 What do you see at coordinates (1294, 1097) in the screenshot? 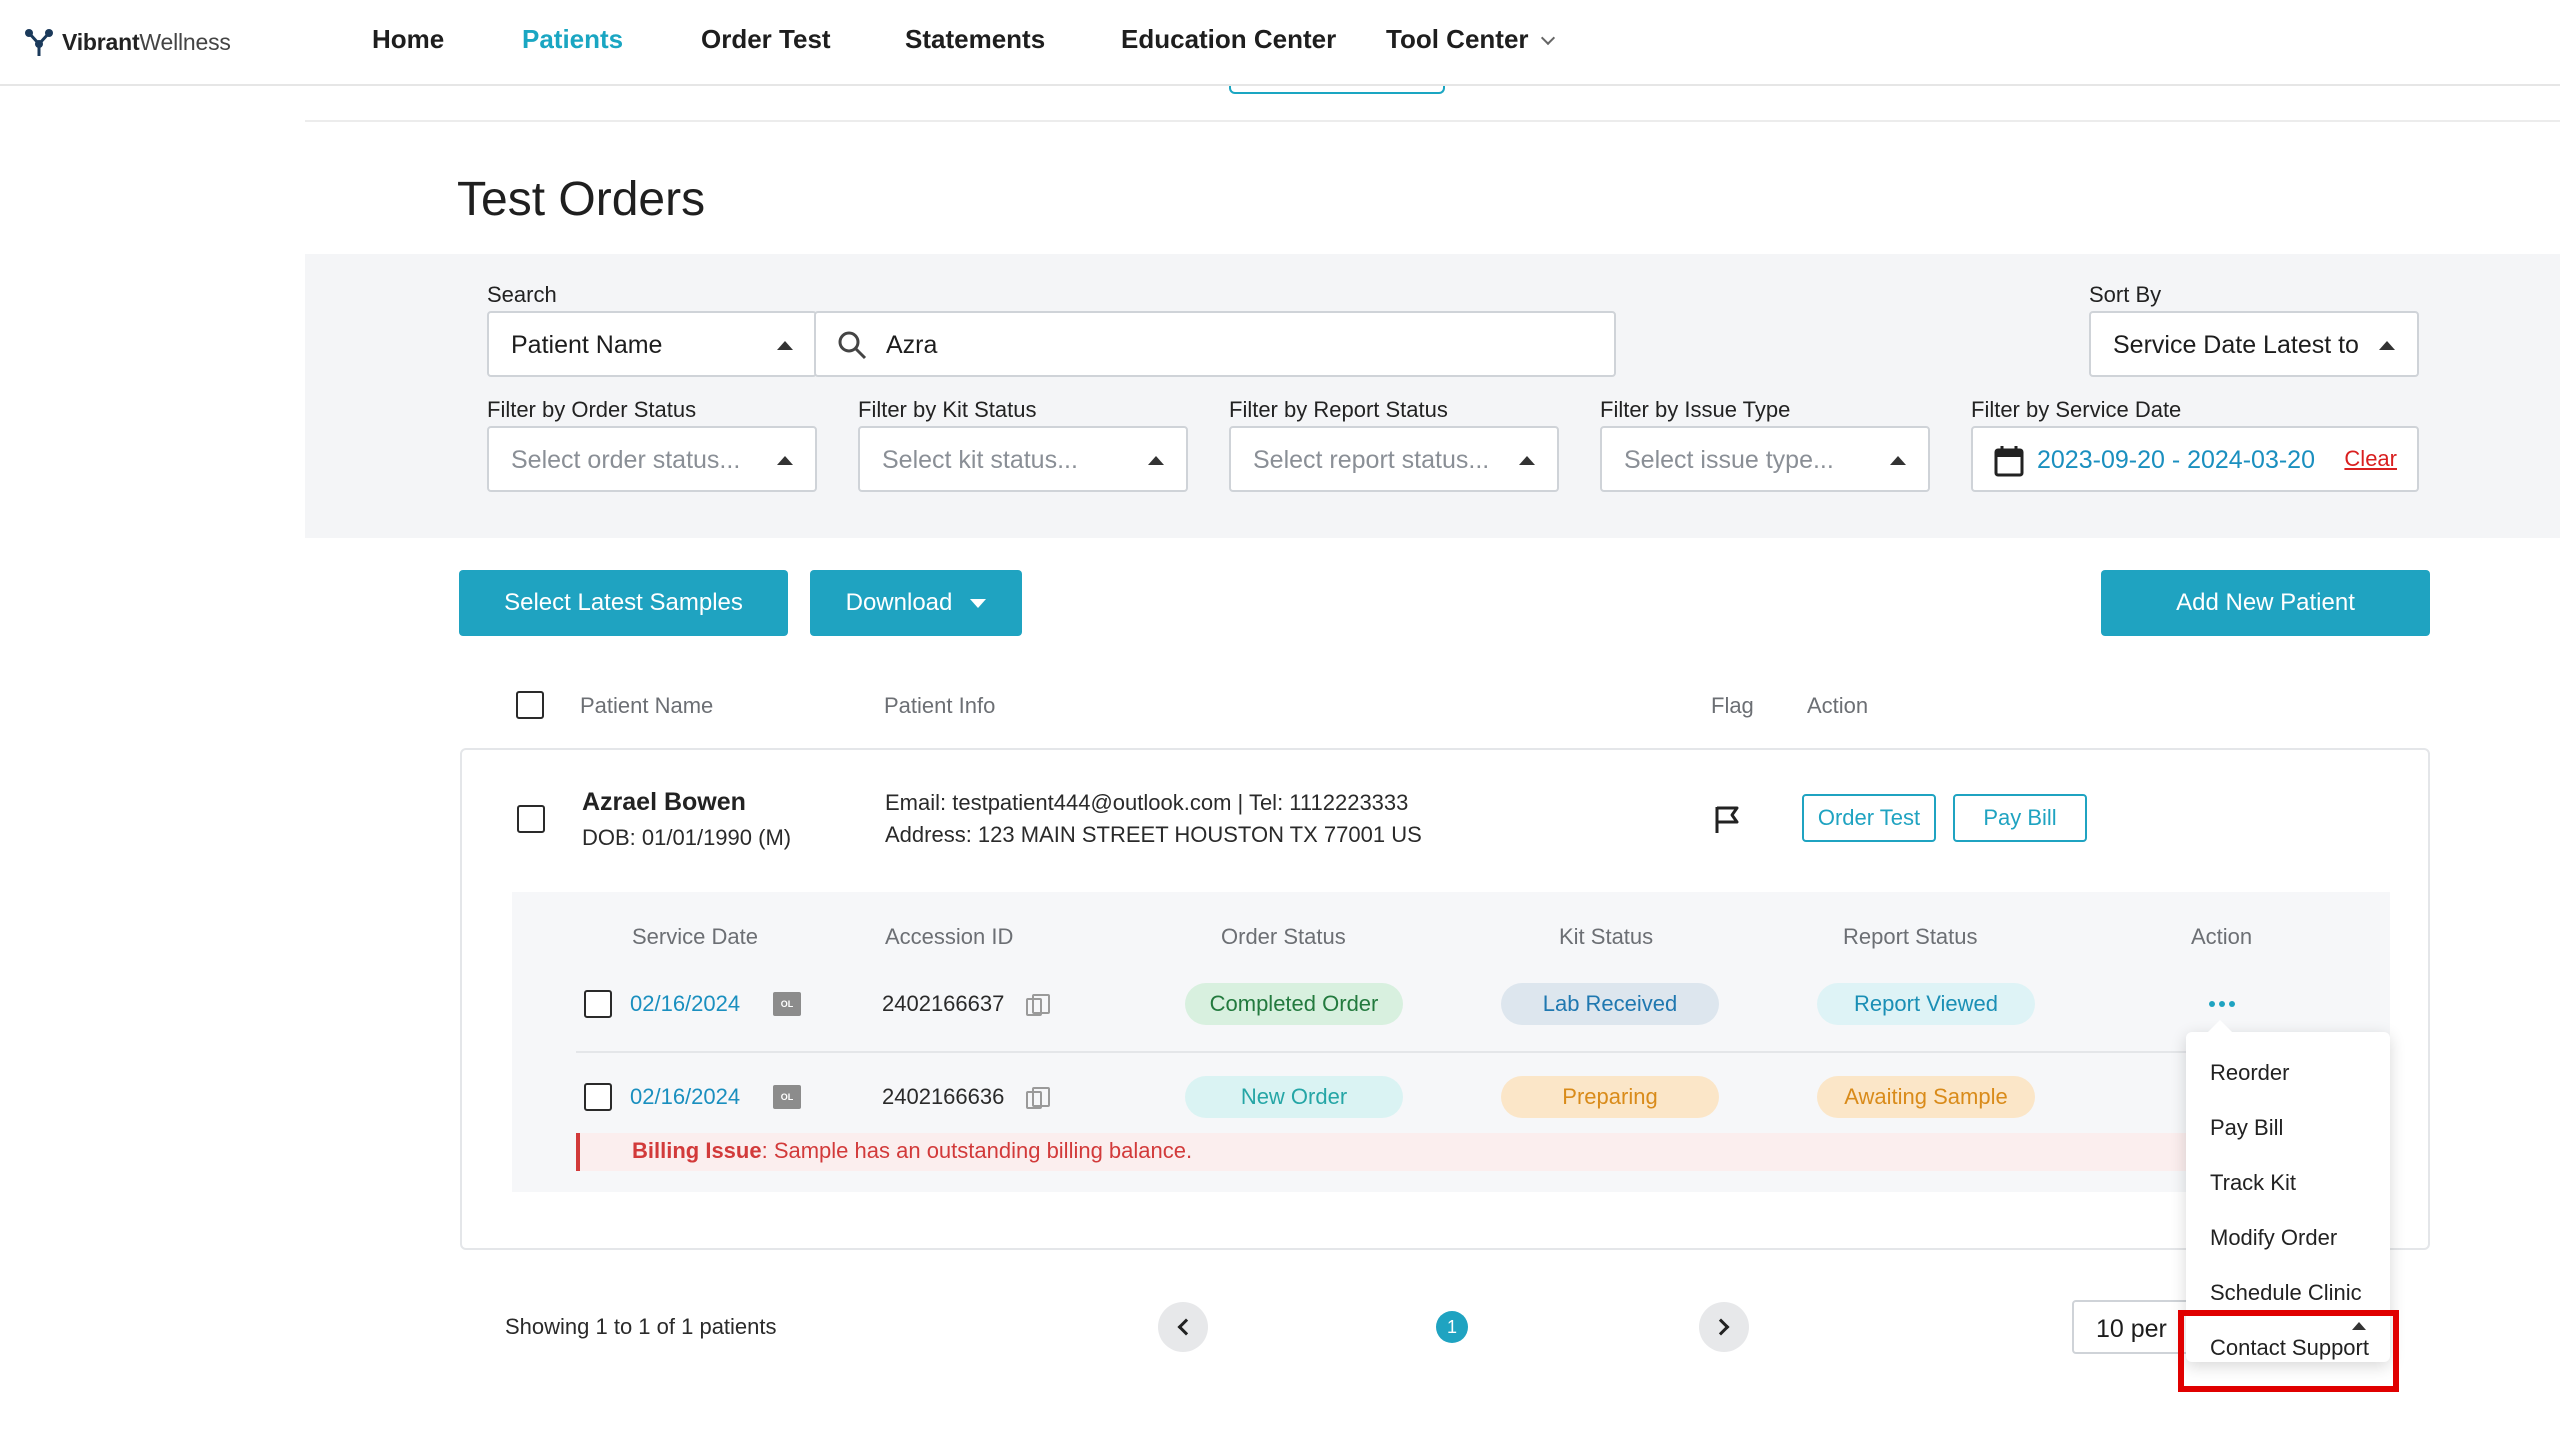
I see `order-status-badge: New Order` at bounding box center [1294, 1097].